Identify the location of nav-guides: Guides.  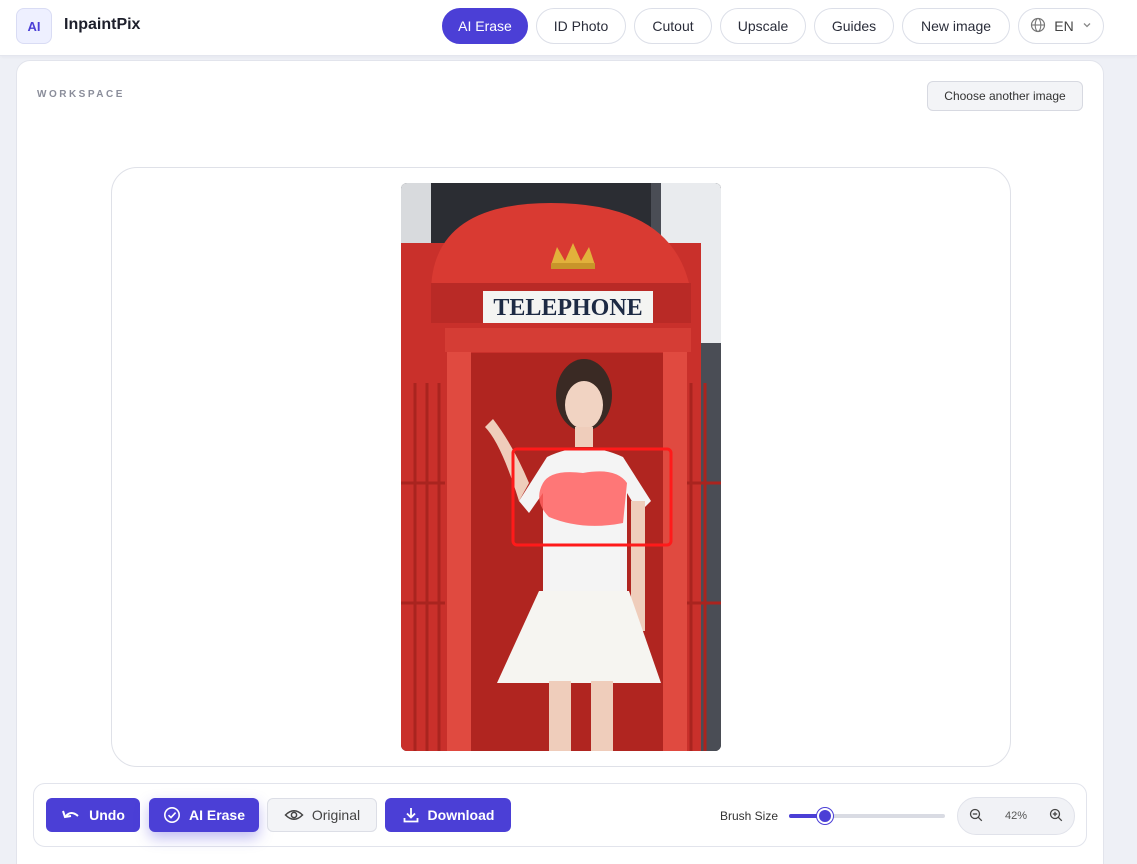
(854, 26).